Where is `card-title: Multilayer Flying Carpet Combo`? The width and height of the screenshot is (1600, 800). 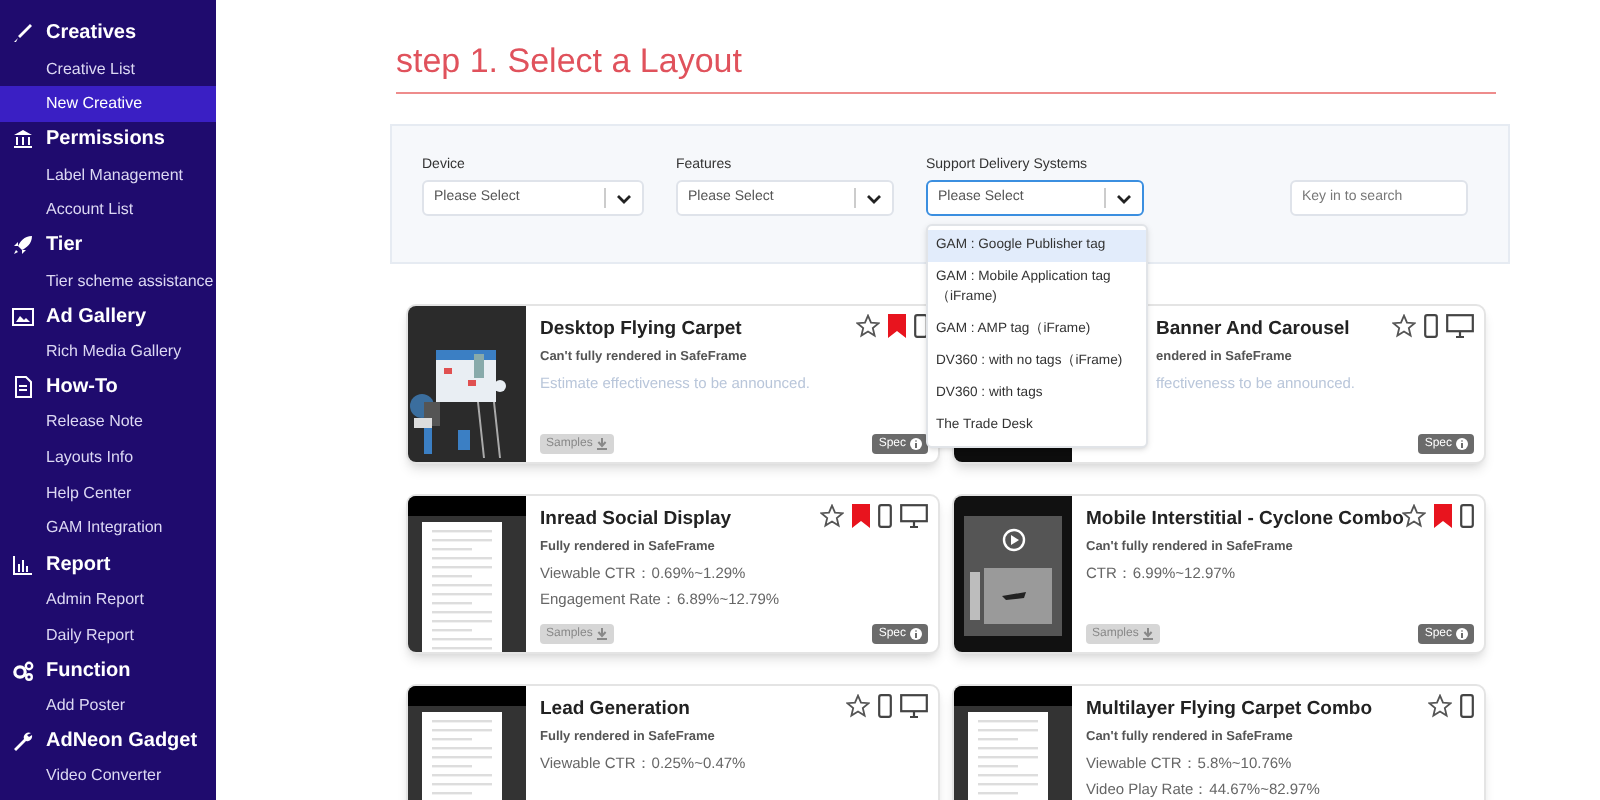
card-title: Multilayer Flying Carpet Combo is located at coordinates (1229, 710).